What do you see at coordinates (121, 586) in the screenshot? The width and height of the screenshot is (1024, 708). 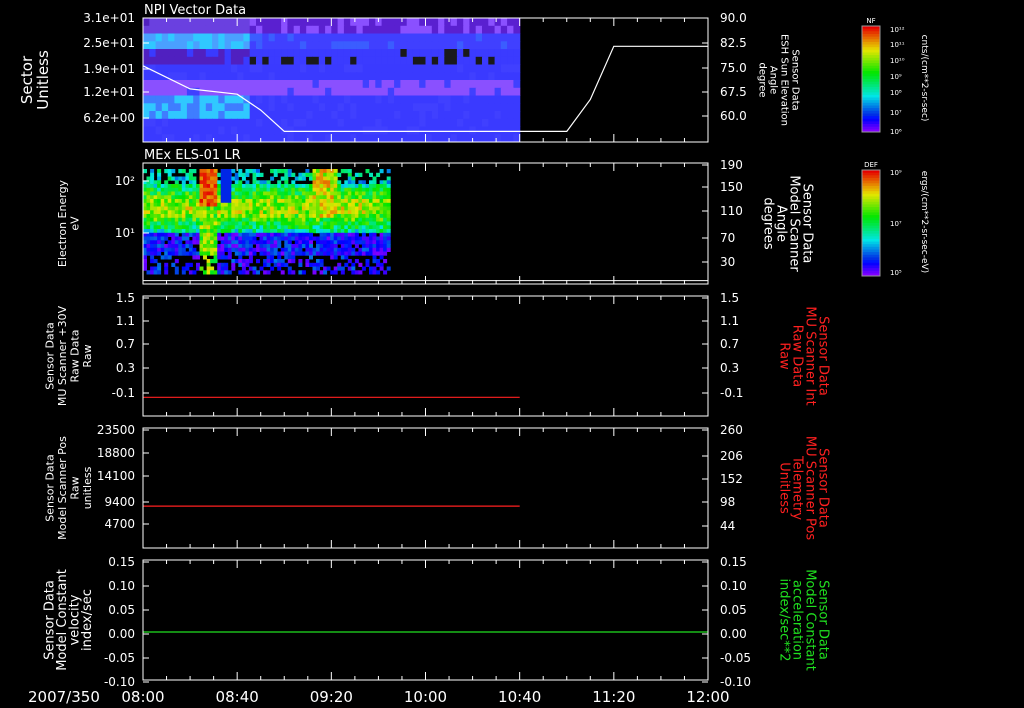 I see `left-tick-label: 0.10` at bounding box center [121, 586].